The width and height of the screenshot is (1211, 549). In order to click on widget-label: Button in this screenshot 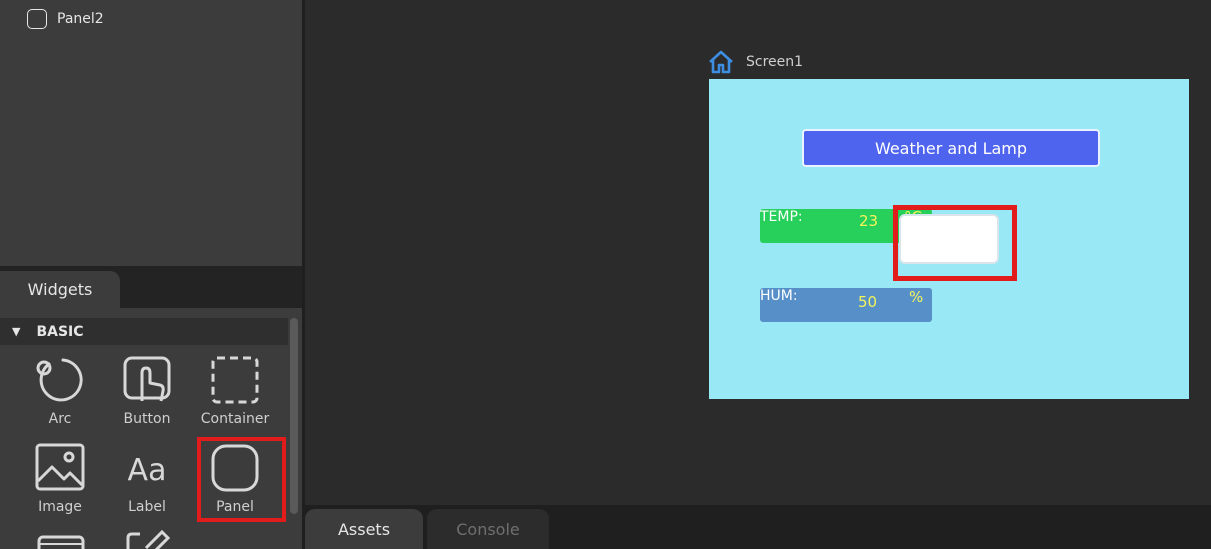, I will do `click(147, 419)`.